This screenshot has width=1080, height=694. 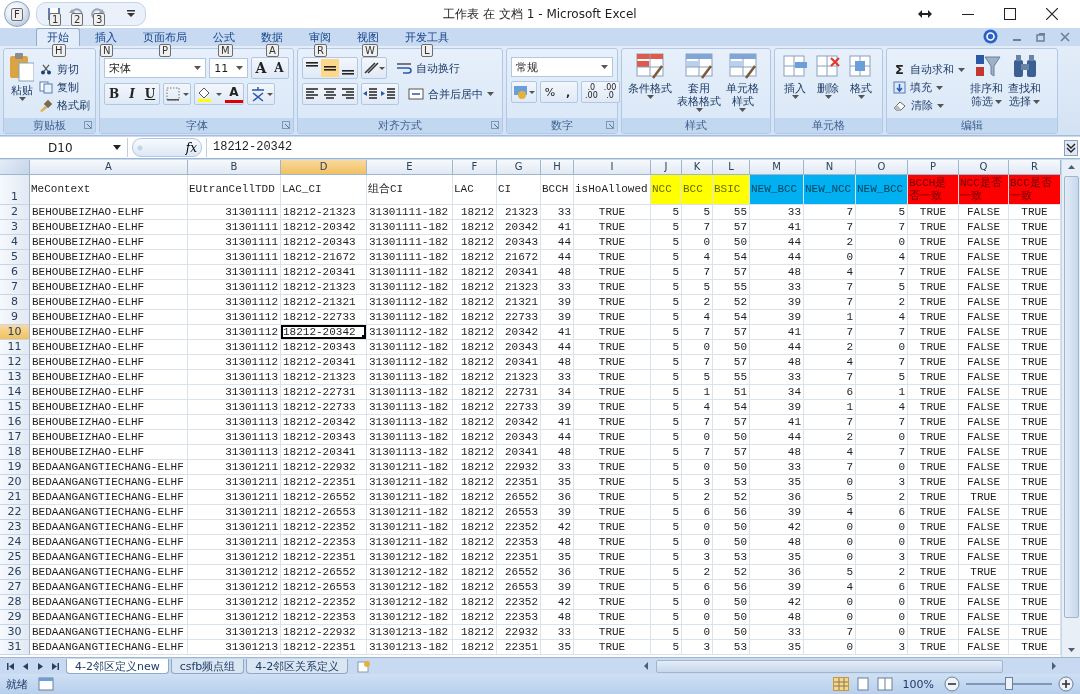 I want to click on table-cell: 31301211, so click(x=234, y=482).